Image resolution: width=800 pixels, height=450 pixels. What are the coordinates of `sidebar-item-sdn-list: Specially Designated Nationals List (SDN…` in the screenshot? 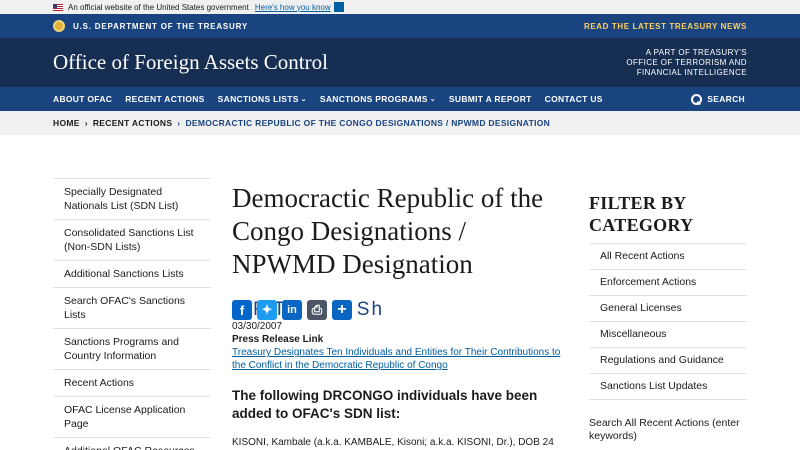 It's located at (132, 198).